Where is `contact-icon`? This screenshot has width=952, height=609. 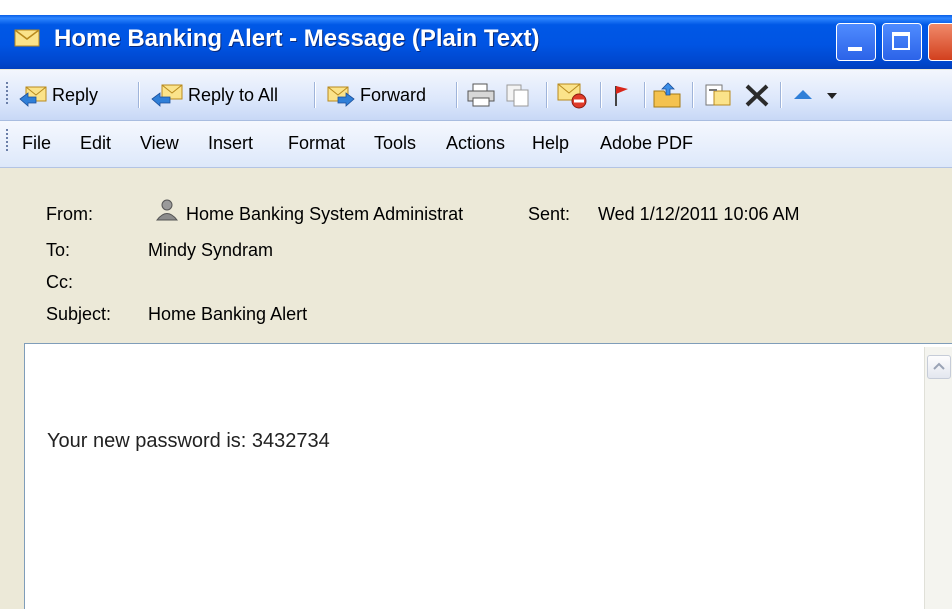
contact-icon is located at coordinates (167, 210).